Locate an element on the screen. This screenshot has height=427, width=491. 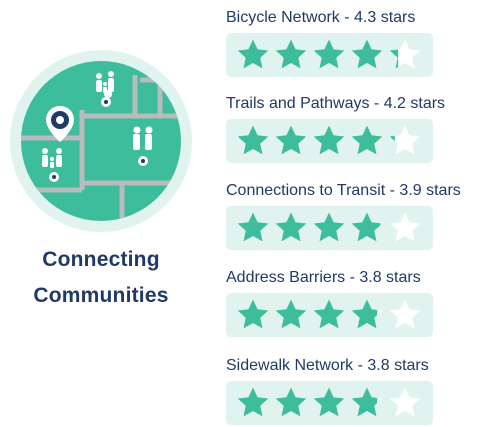
rating-label: Trails and Pathways - 4.2 stars is located at coordinates (336, 103).